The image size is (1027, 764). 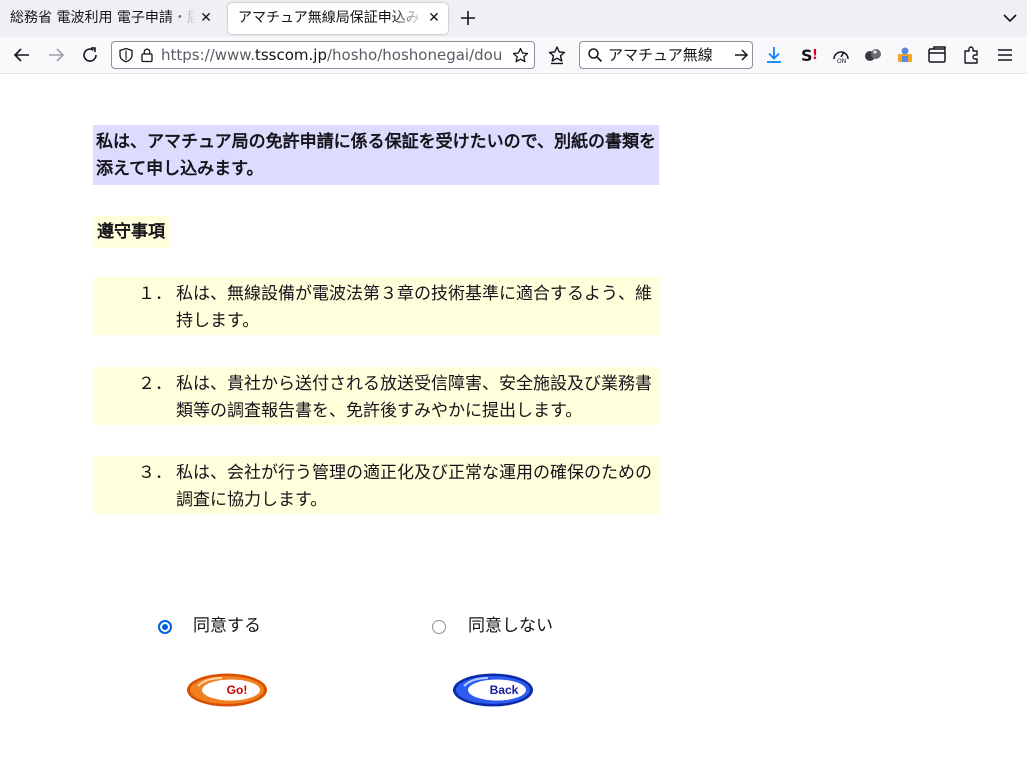 I want to click on tab-amateur-hosho: アマチュア無線局保証申込み ✕, so click(x=338, y=18).